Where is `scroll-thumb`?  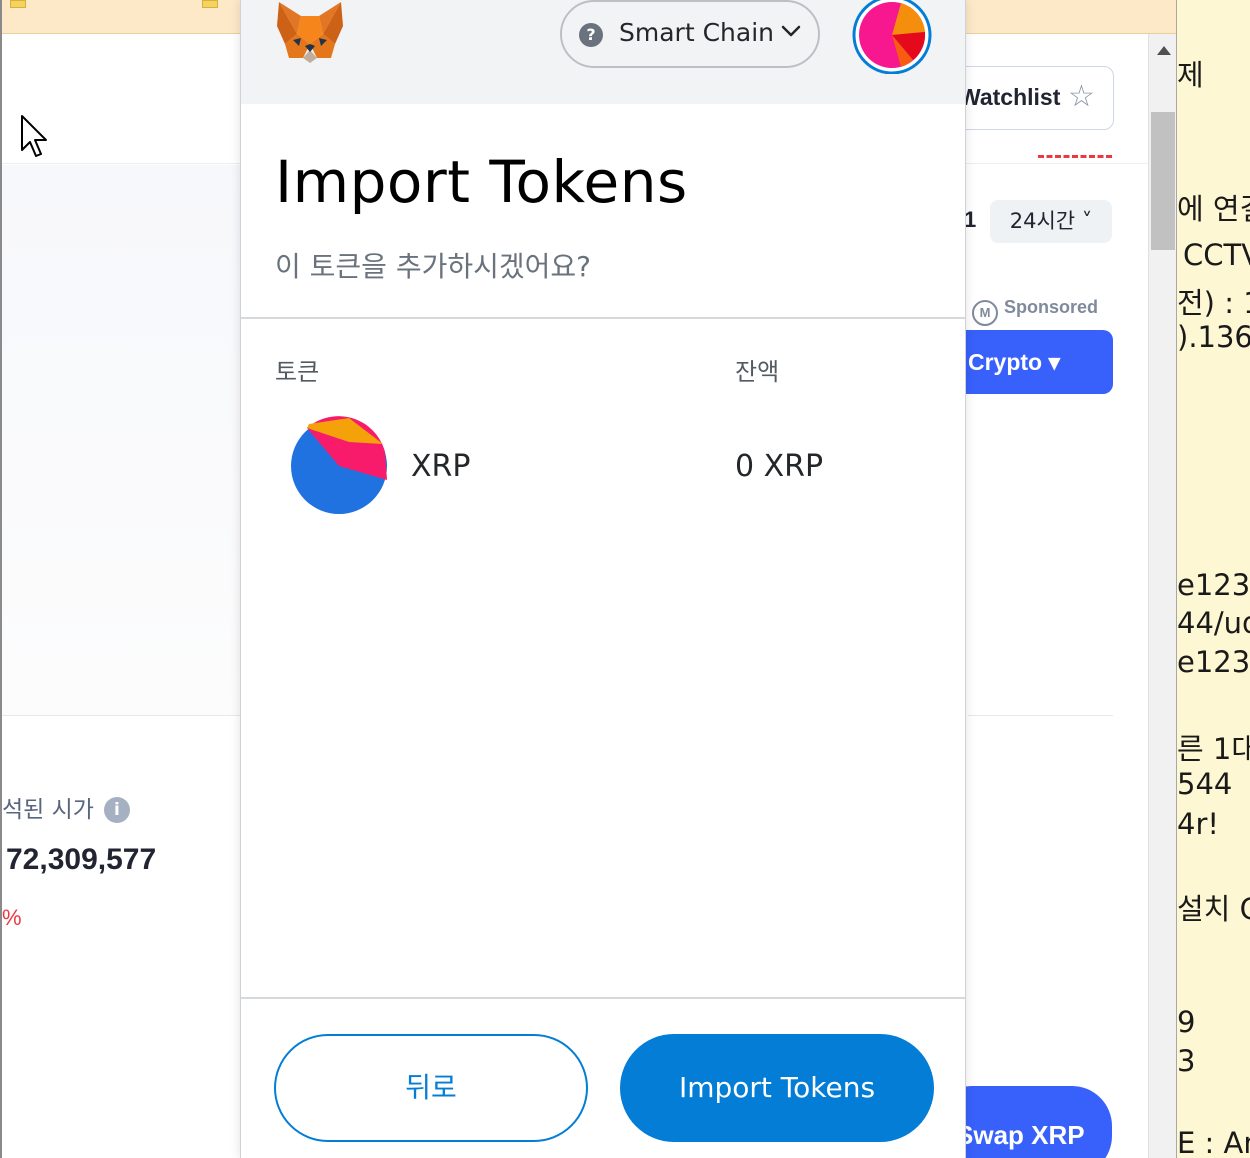
scroll-thumb is located at coordinates (1163, 181).